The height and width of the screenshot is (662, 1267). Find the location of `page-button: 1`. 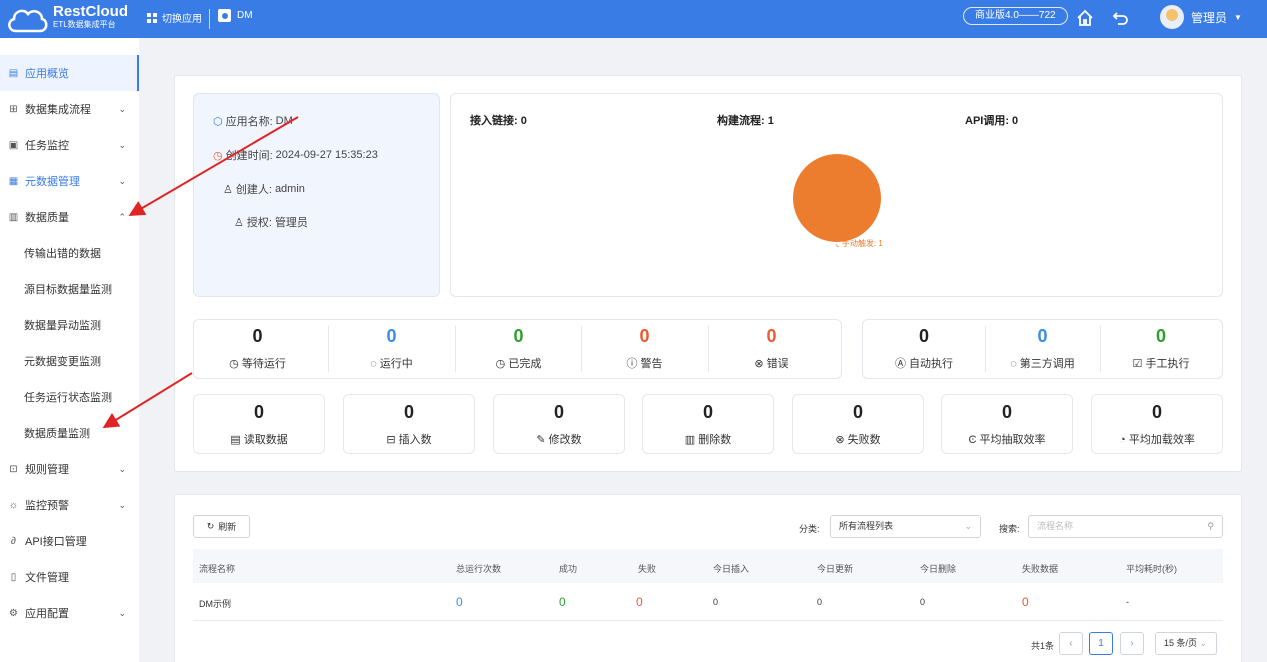

page-button: 1 is located at coordinates (1101, 643).